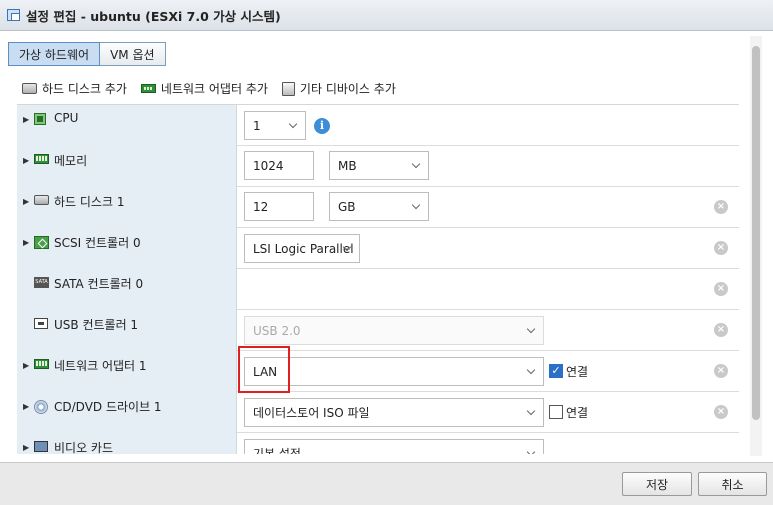 Image resolution: width=773 pixels, height=505 pixels. I want to click on hardware-row-cdrom: ▶ CD/DVD 드라이브 1 데이터스토어 ISO 파일 연결 ×, so click(378, 412).